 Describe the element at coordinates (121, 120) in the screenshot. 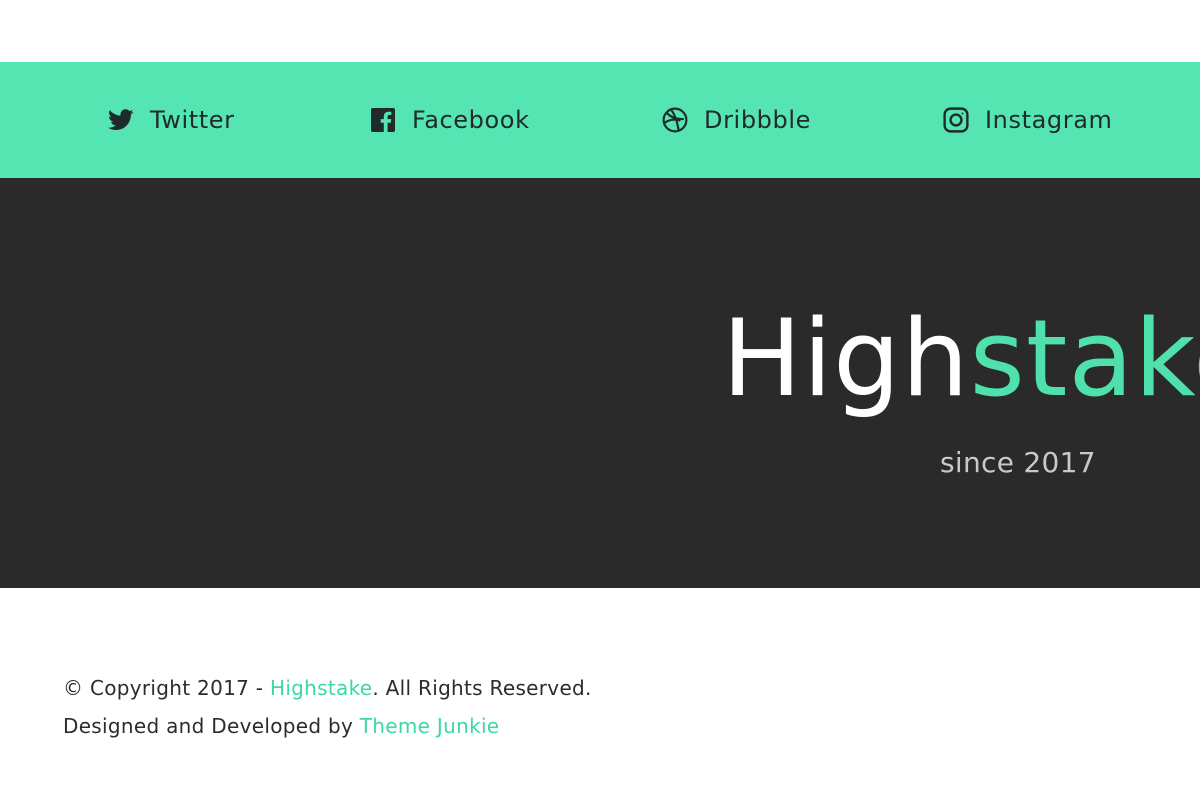

I see `twitter-icon` at that location.